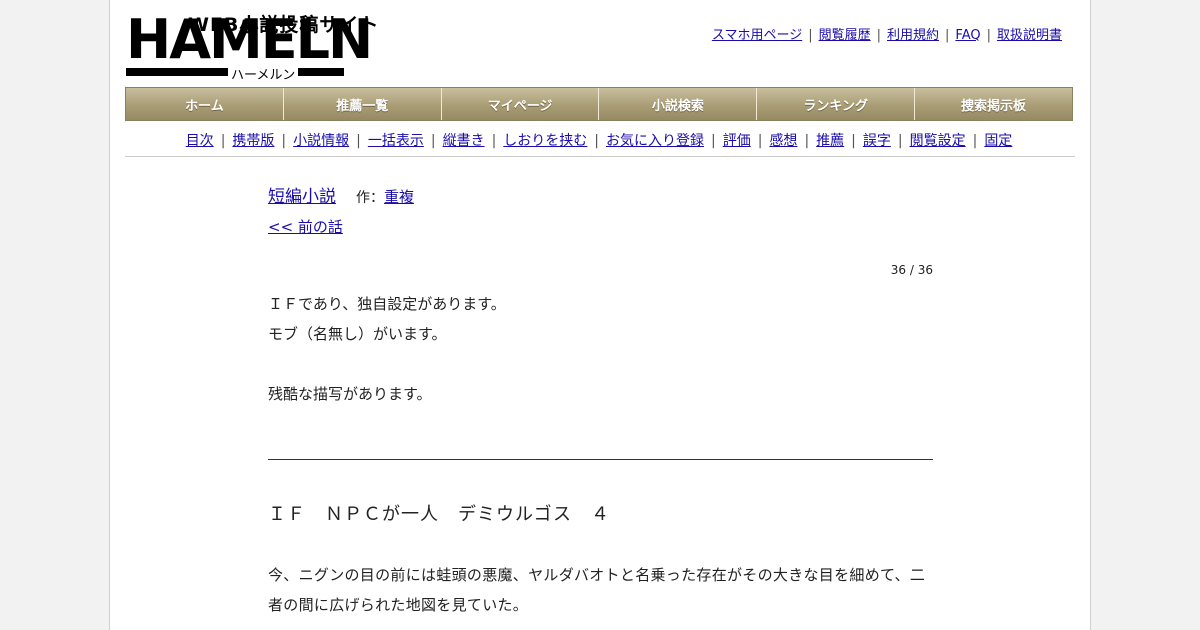  I want to click on hameln-logo: HAMELN WEB小説投稿サイト ハーメルン, so click(252, 45).